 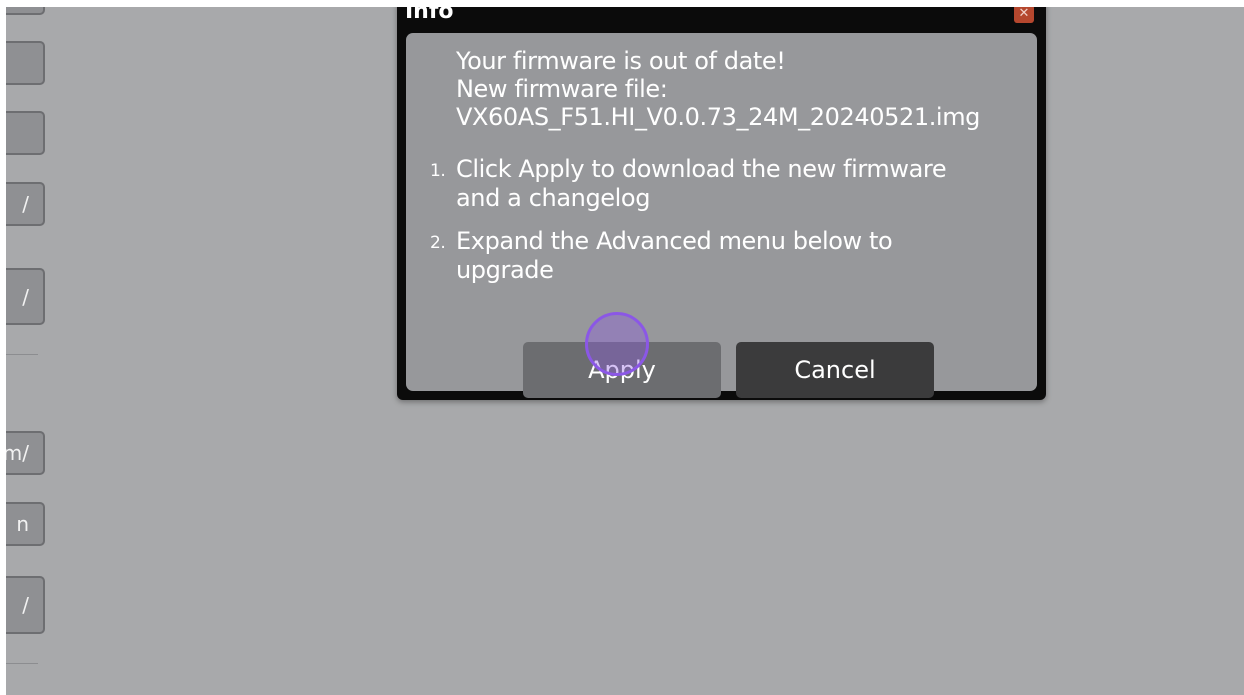 I want to click on side-button-7: n, so click(x=25, y=524).